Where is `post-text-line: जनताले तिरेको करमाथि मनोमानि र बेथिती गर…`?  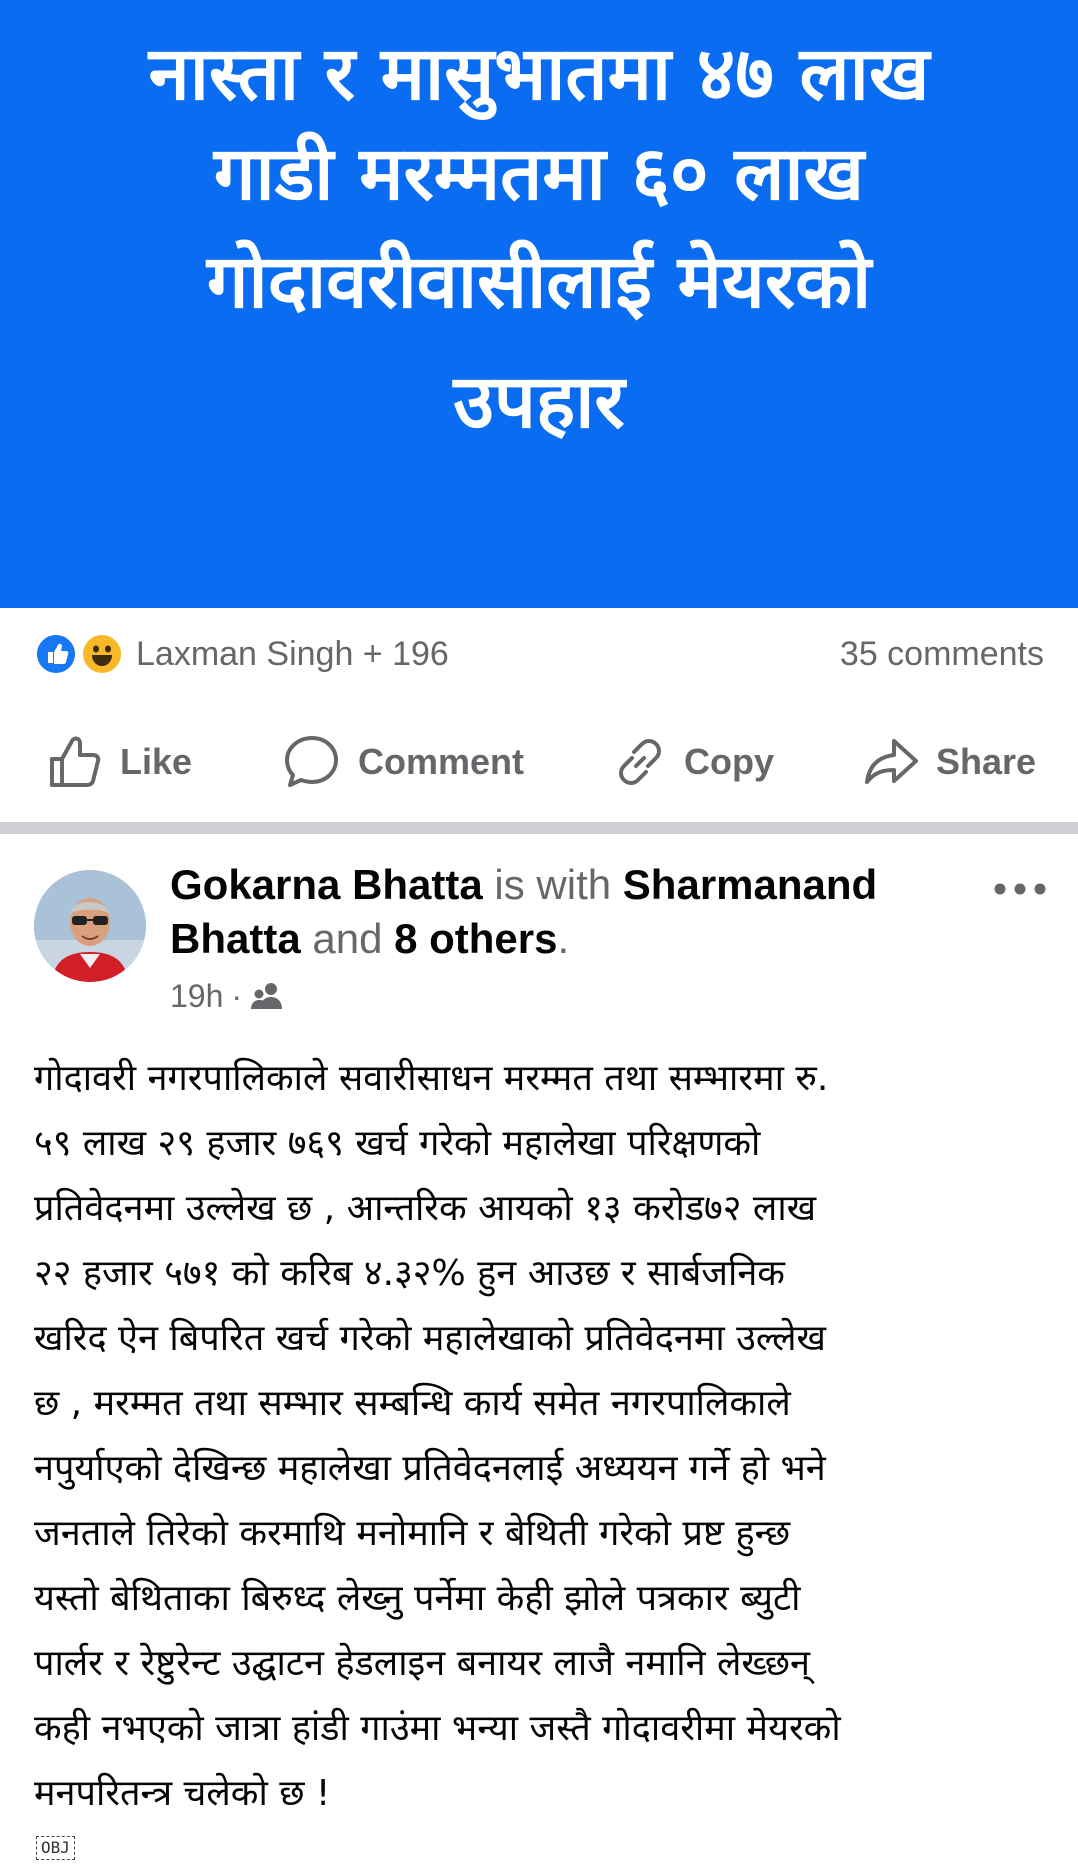
post-text-line: जनताले तिरेको करमाथि मनोमानि र बेथिती गर… is located at coordinates (412, 1533).